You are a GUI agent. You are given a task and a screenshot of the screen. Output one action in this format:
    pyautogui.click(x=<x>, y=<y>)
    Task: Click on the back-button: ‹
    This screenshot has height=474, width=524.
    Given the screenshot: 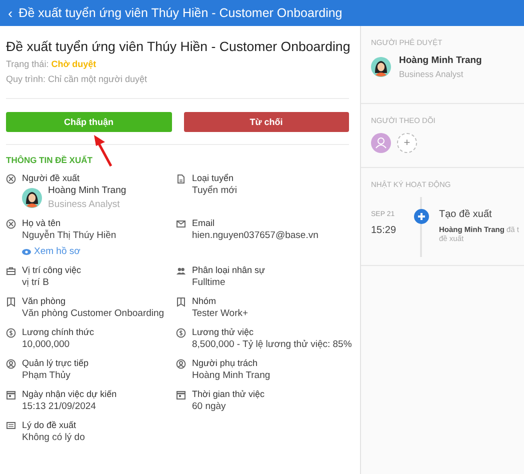 What is the action you would take?
    pyautogui.click(x=10, y=13)
    